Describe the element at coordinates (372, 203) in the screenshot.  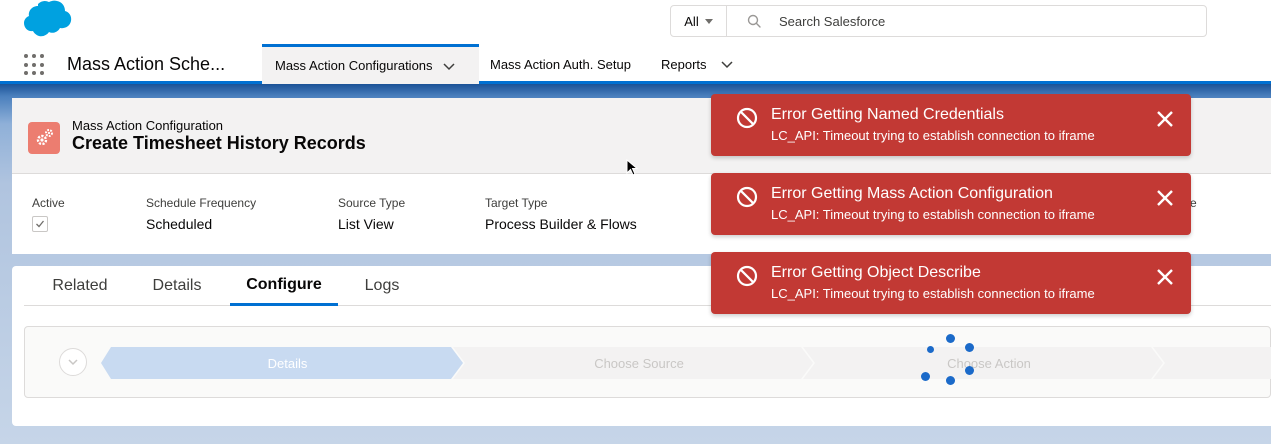
I see `field-label: Source Type` at that location.